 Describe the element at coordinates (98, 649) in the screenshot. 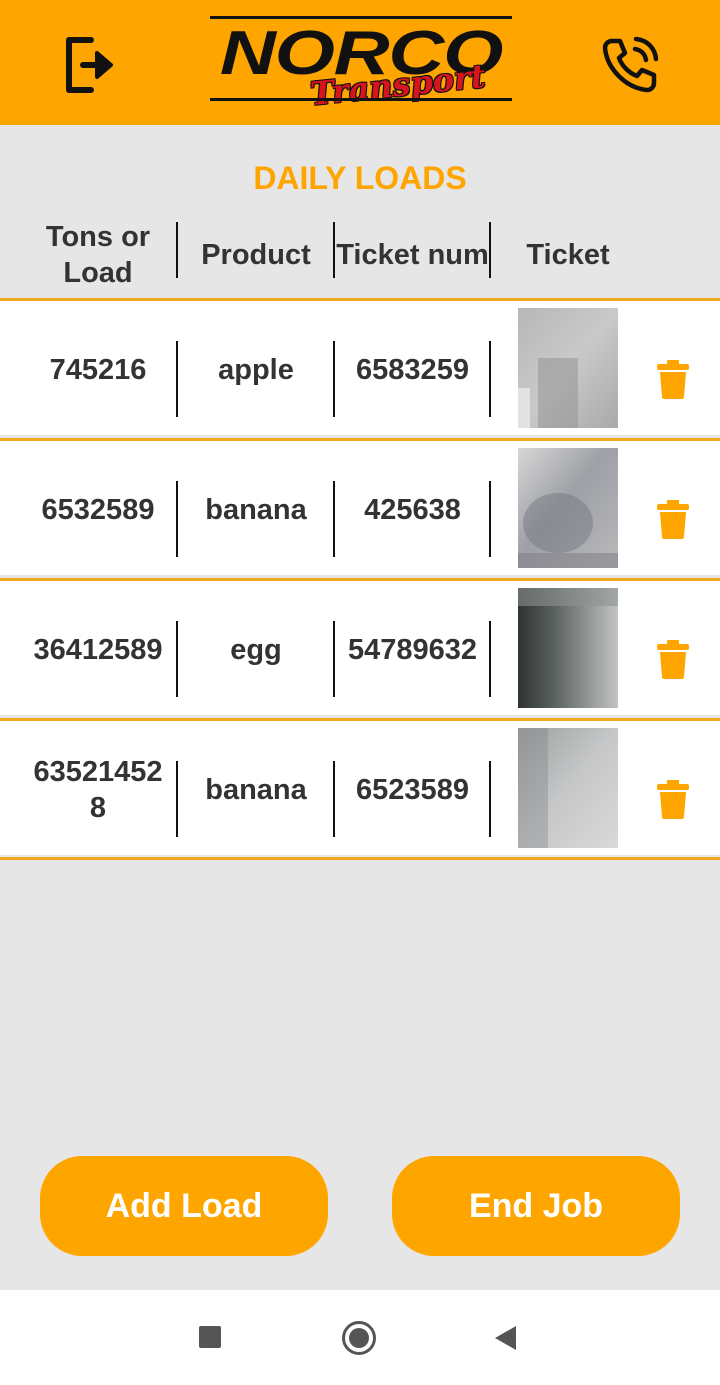

I see `tons-cell: 36412589` at that location.